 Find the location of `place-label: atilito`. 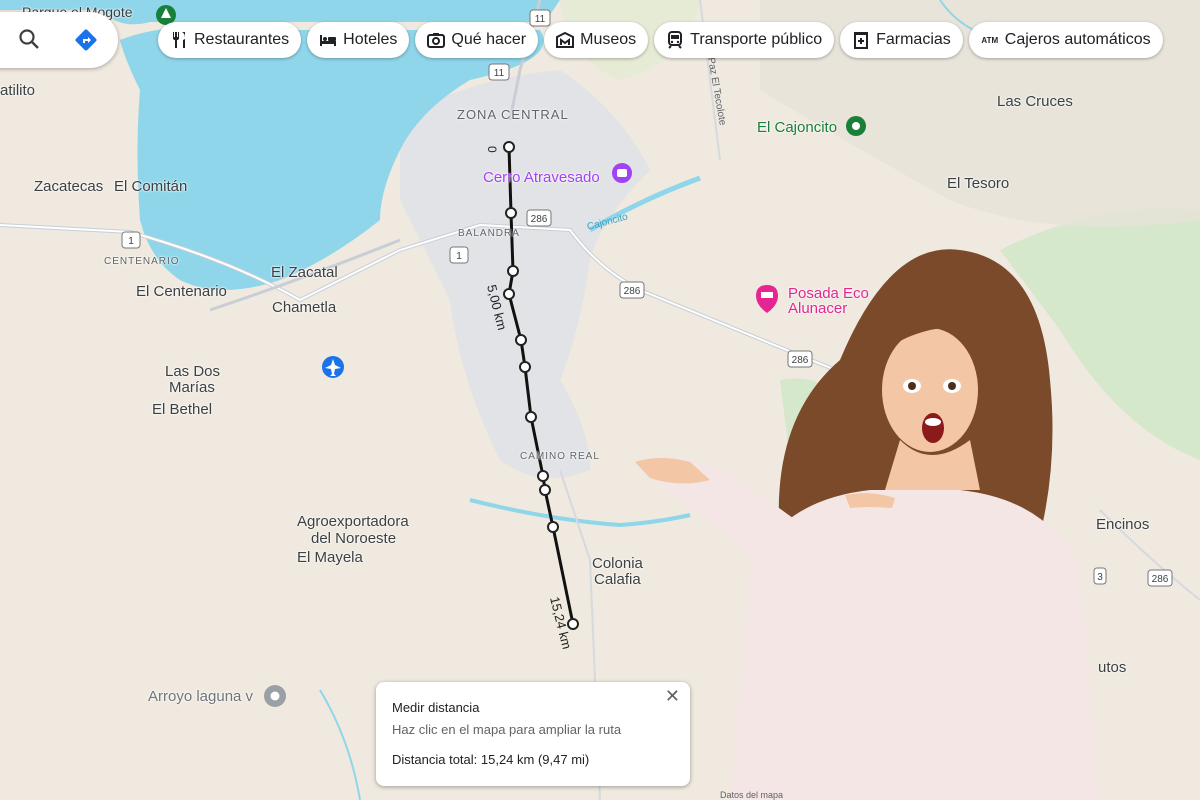

place-label: atilito is located at coordinates (18, 90).